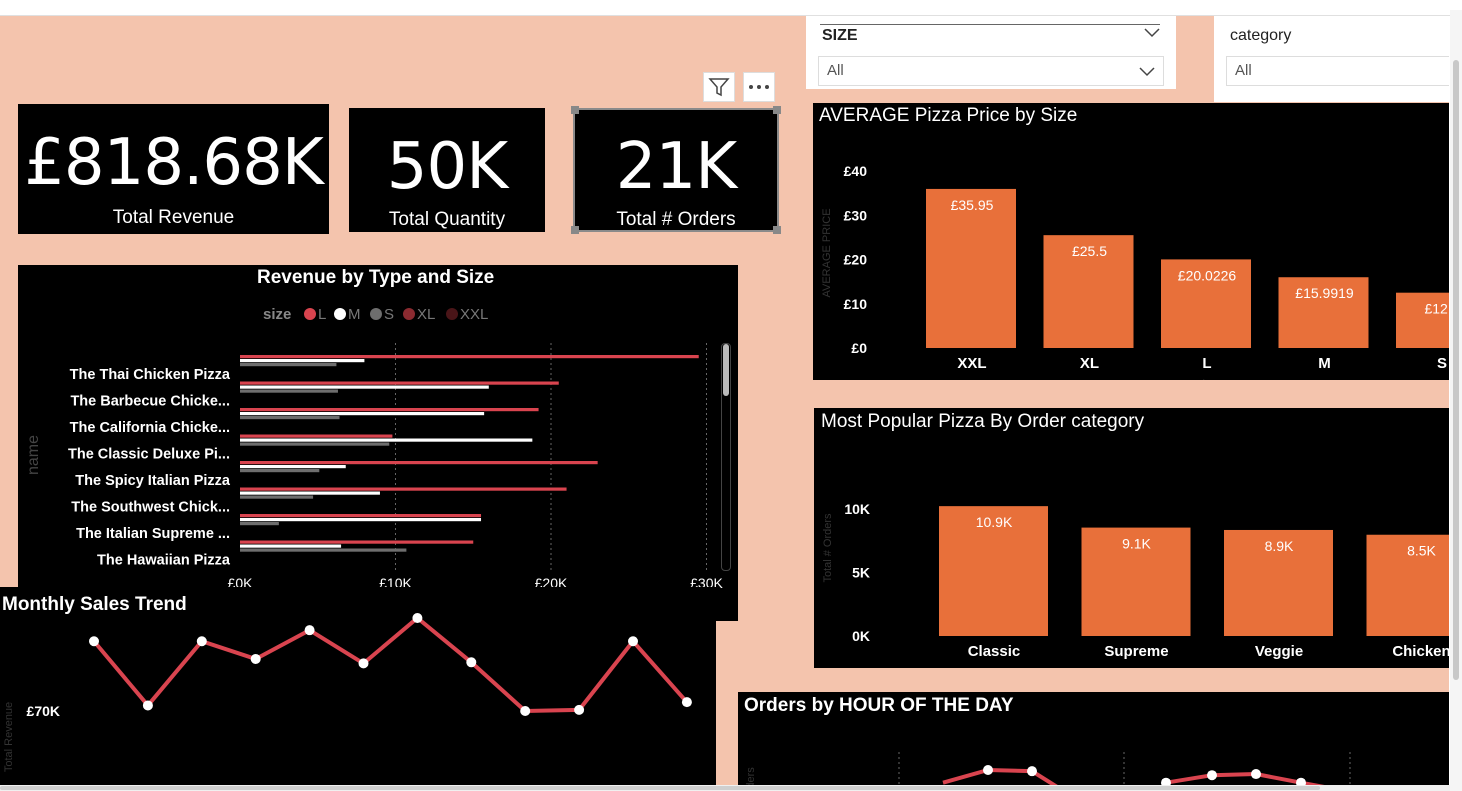  I want to click on slicer-title: SIZE, so click(840, 35).